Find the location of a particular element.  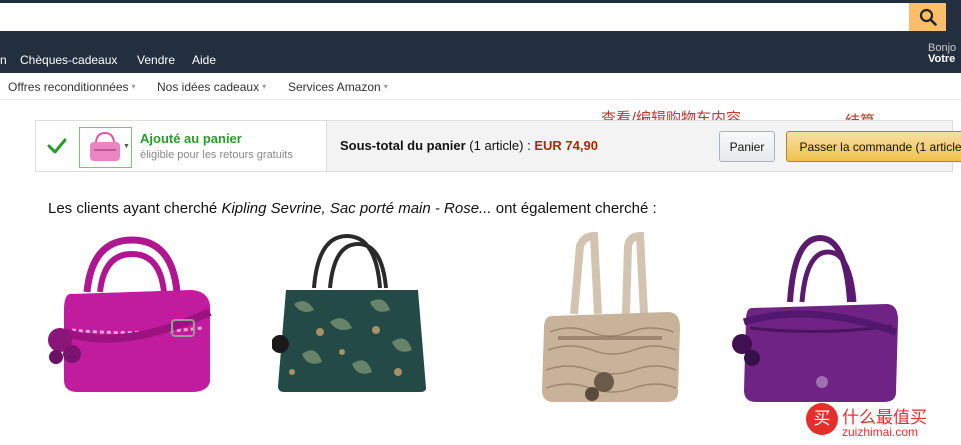

product-pink-handbag is located at coordinates (131, 312).